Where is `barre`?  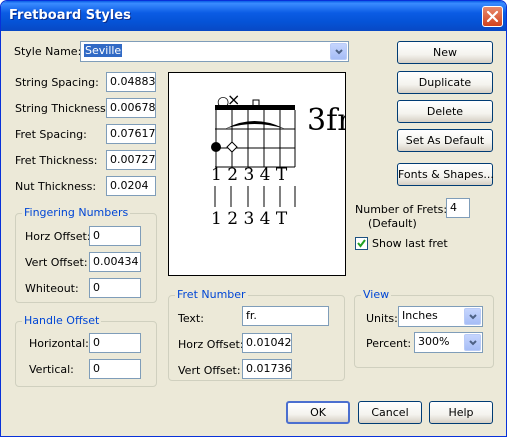
barre is located at coordinates (255, 125).